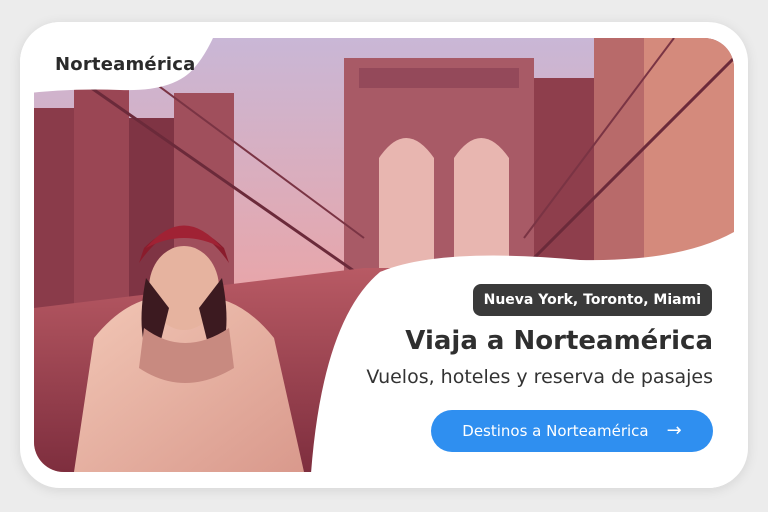 Image resolution: width=768 pixels, height=512 pixels. Describe the element at coordinates (539, 377) in the screenshot. I see `hero-subtitle: Vuelos, hoteles y reserva de pasajes` at that location.